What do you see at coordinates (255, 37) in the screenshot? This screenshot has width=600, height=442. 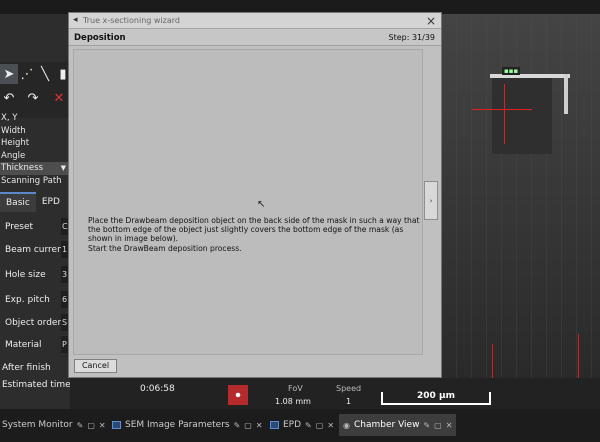 I see `step-header: Deposition Step: 31/39` at bounding box center [255, 37].